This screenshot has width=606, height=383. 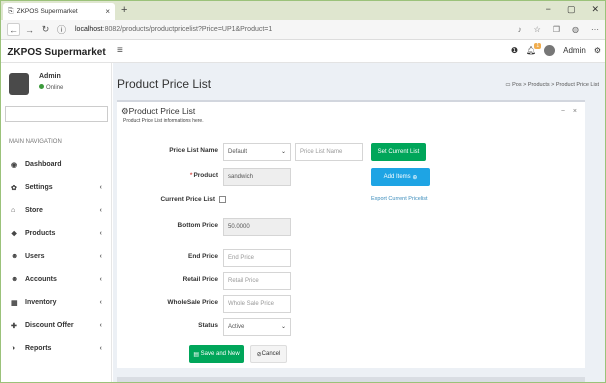 What do you see at coordinates (257, 327) in the screenshot?
I see `status-select: Active ⌄` at bounding box center [257, 327].